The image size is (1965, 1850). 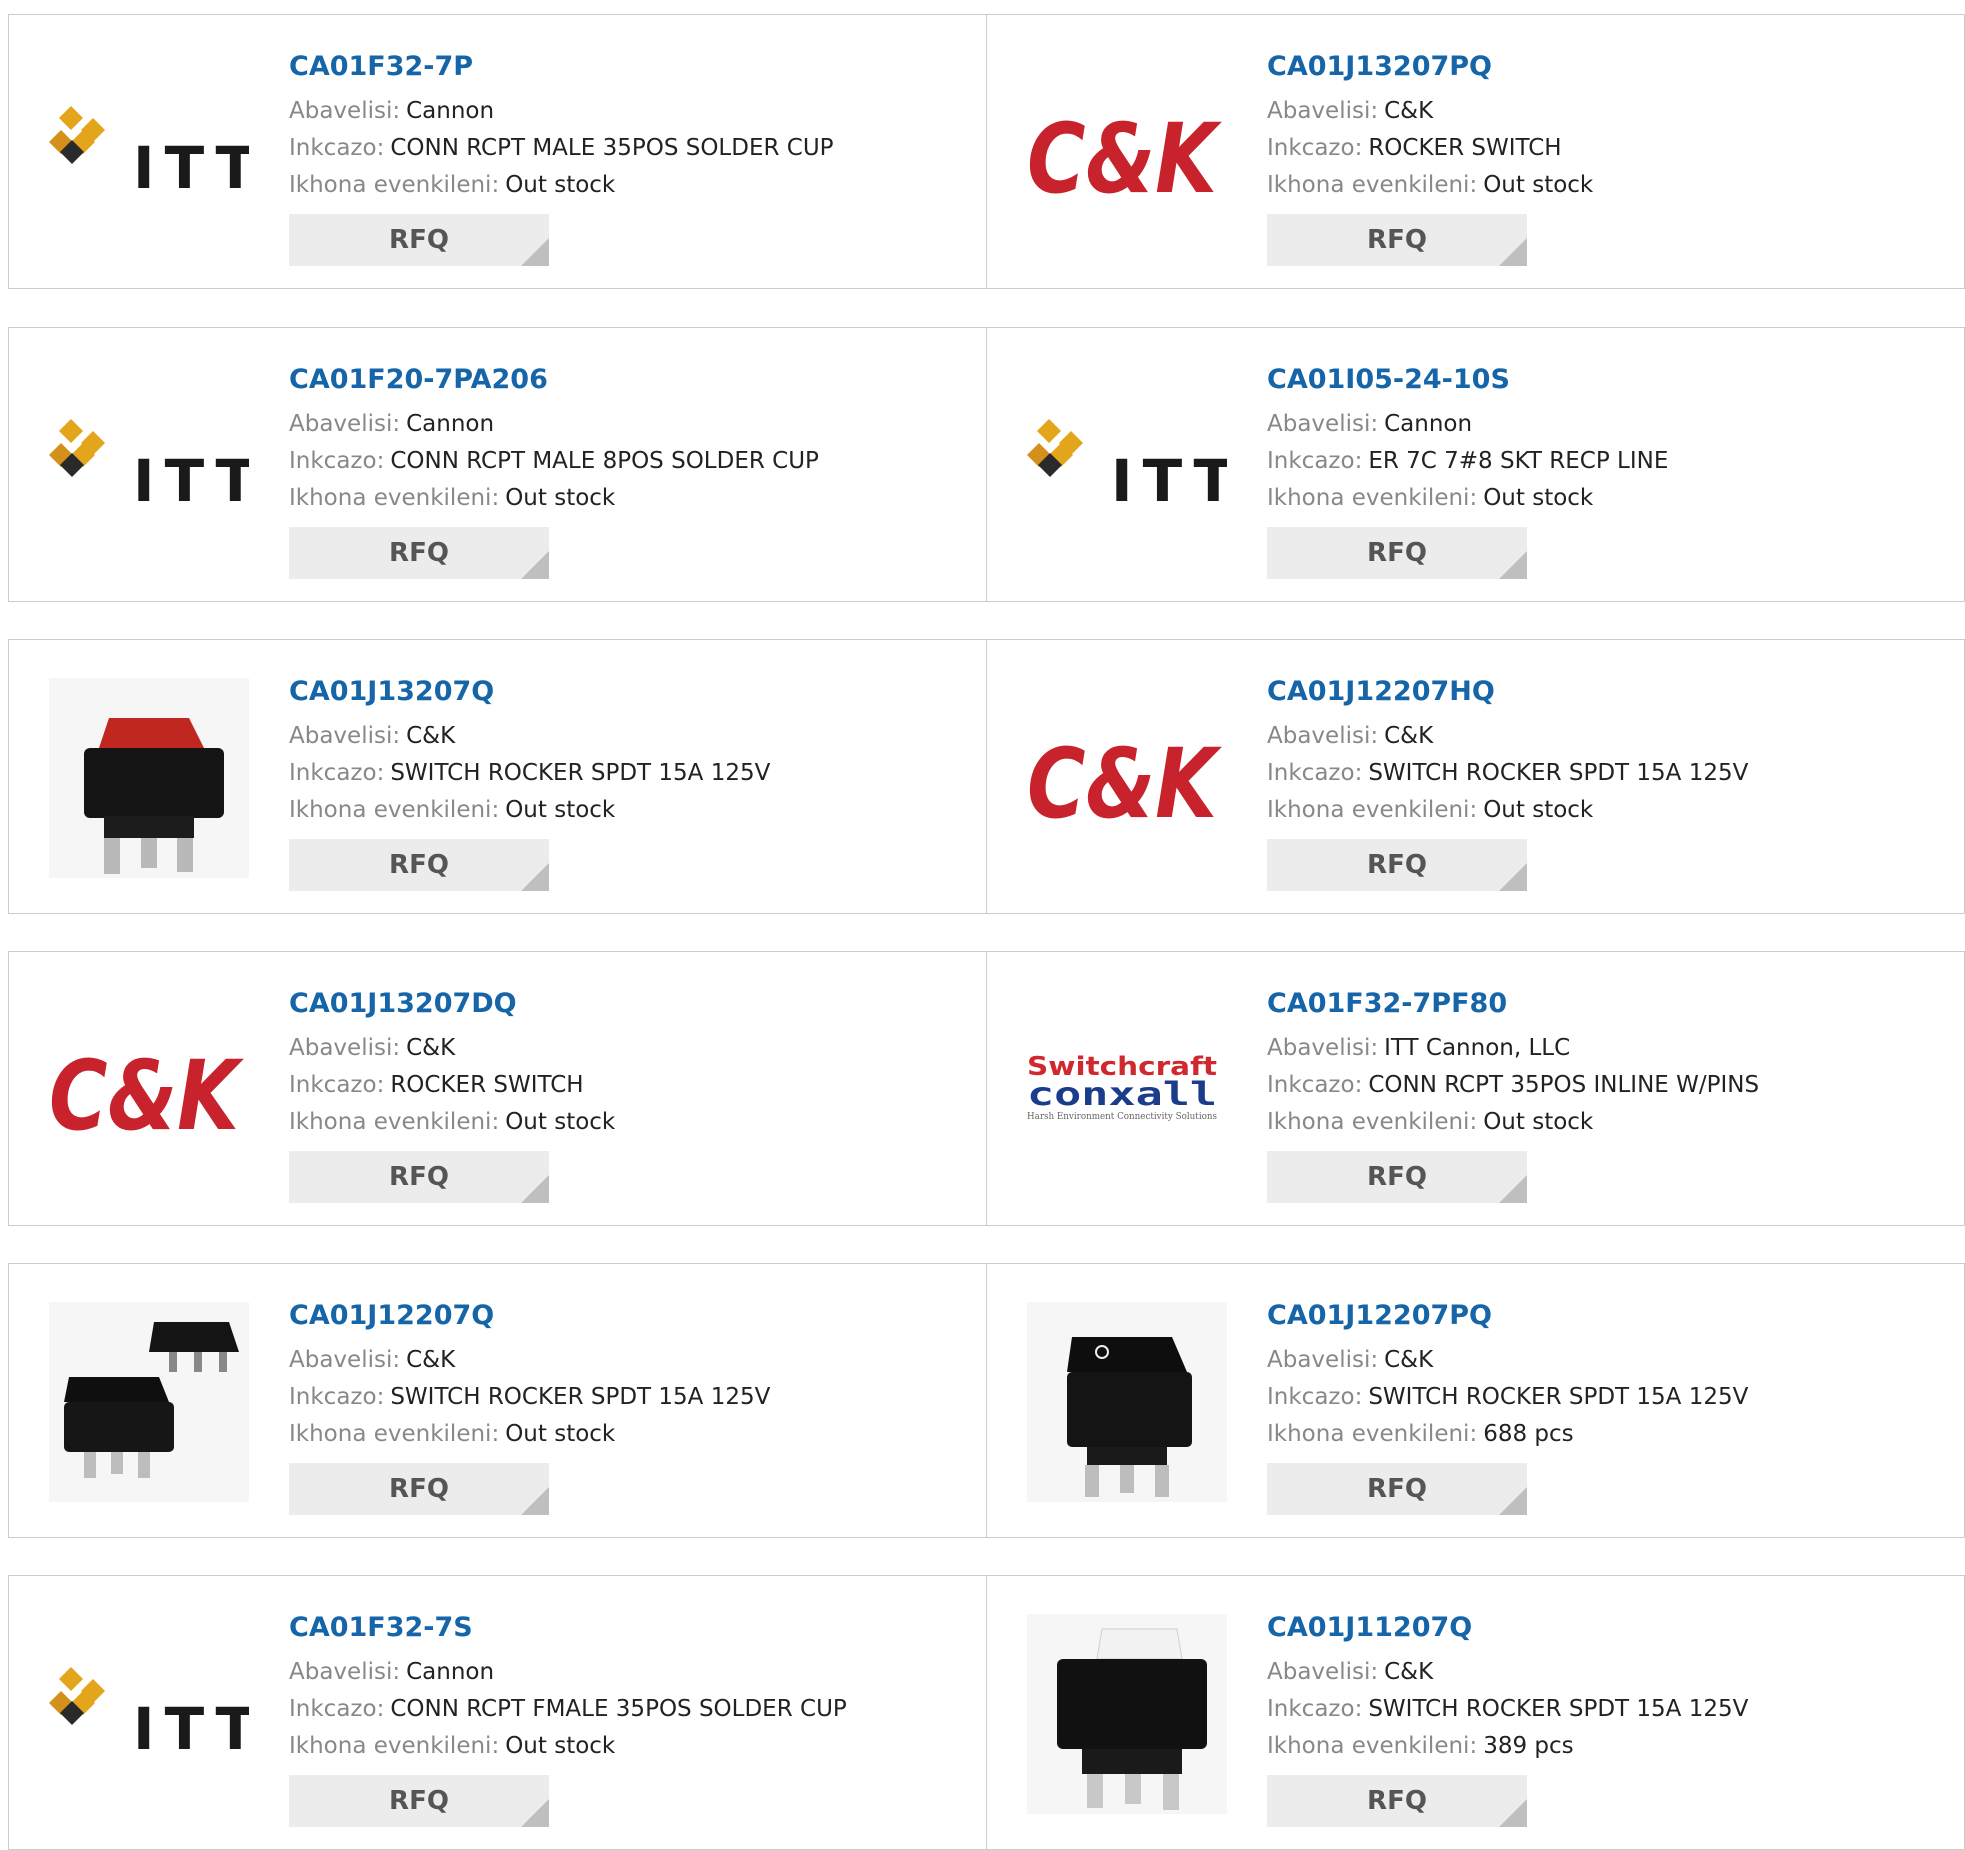 I want to click on part-number-link: CA01J13207Q, so click(x=529, y=692).